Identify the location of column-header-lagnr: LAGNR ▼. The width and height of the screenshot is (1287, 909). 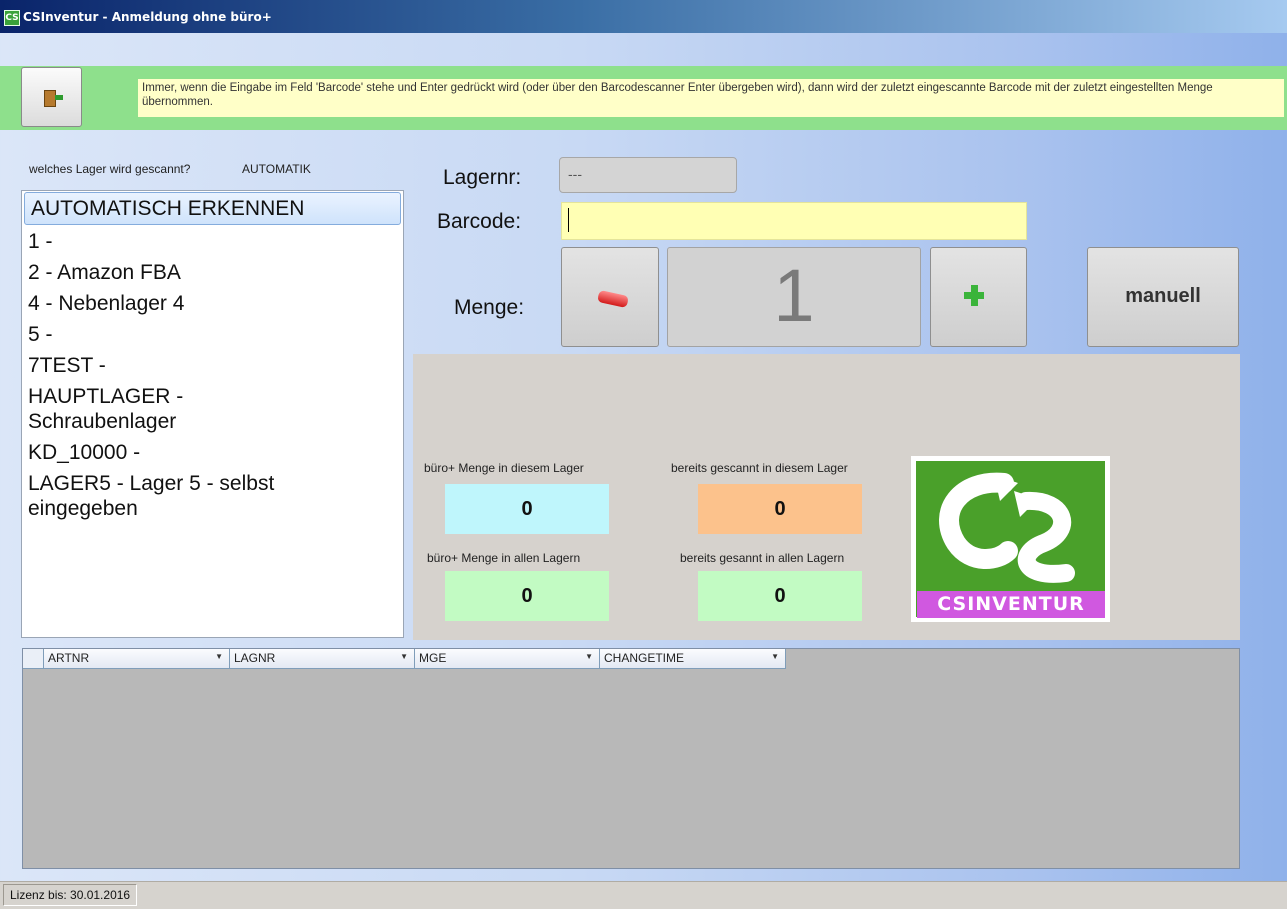
(322, 659).